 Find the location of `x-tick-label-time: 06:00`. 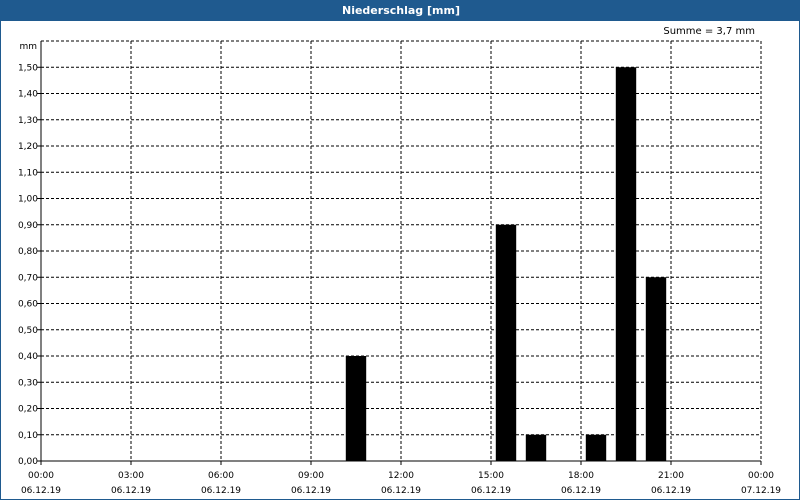

x-tick-label-time: 06:00 is located at coordinates (221, 476).